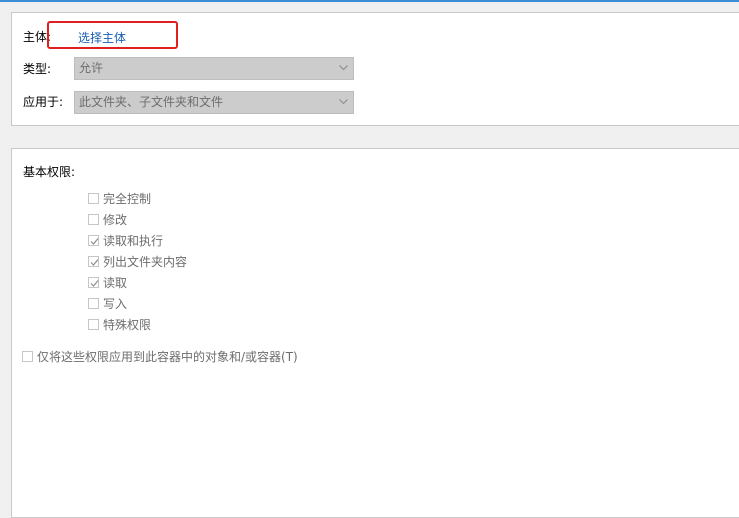  Describe the element at coordinates (115, 282) in the screenshot. I see `permission-label: 读取` at that location.